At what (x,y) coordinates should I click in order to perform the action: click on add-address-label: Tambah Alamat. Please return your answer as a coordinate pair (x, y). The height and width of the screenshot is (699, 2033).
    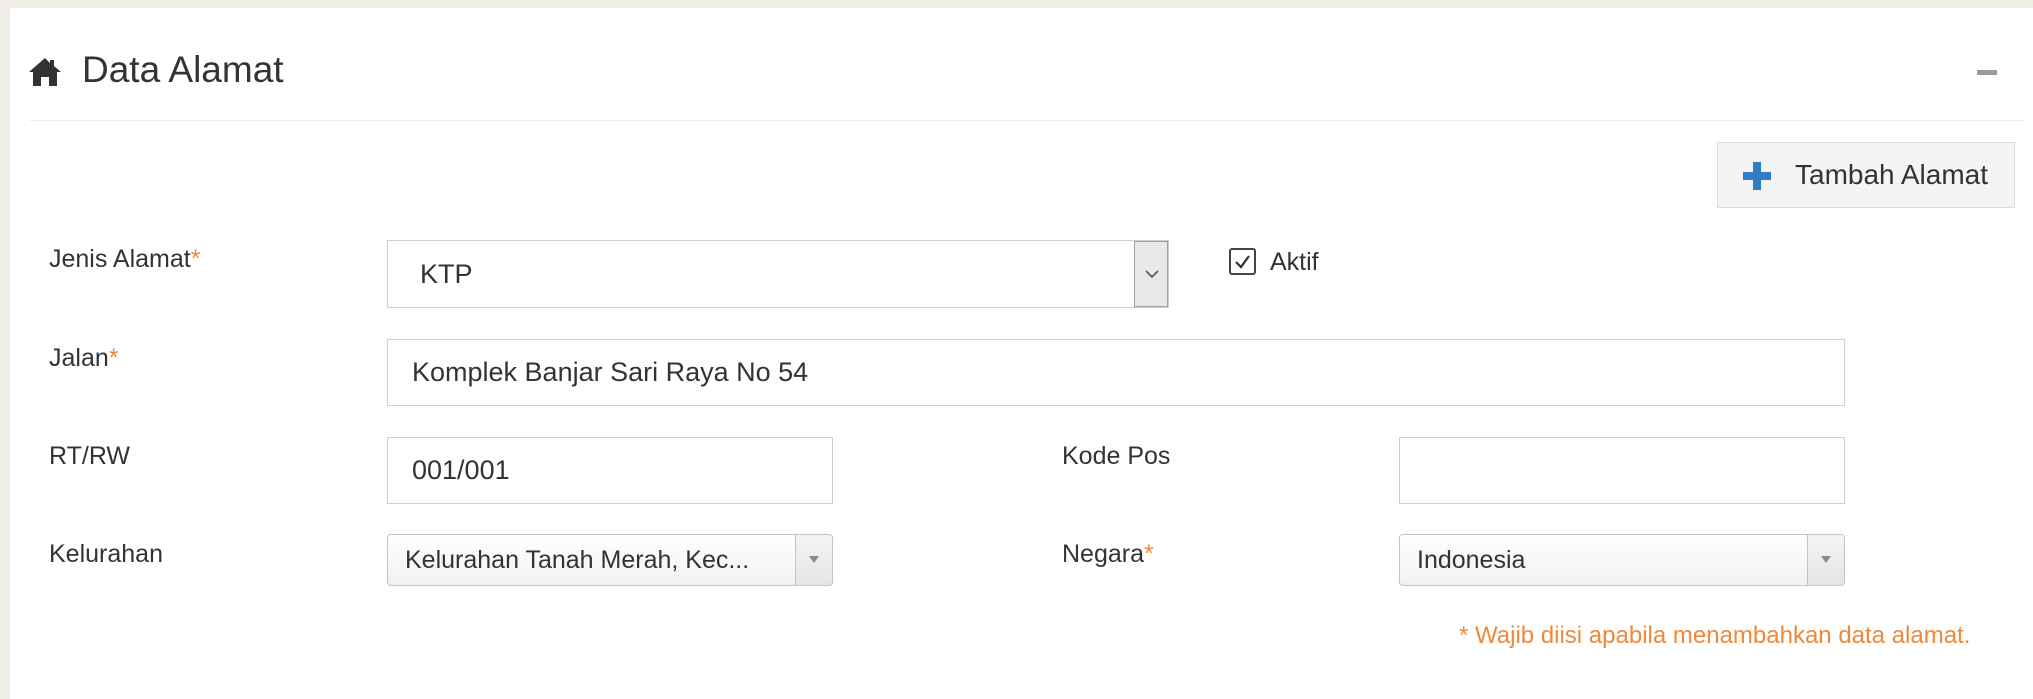
    Looking at the image, I should click on (1891, 174).